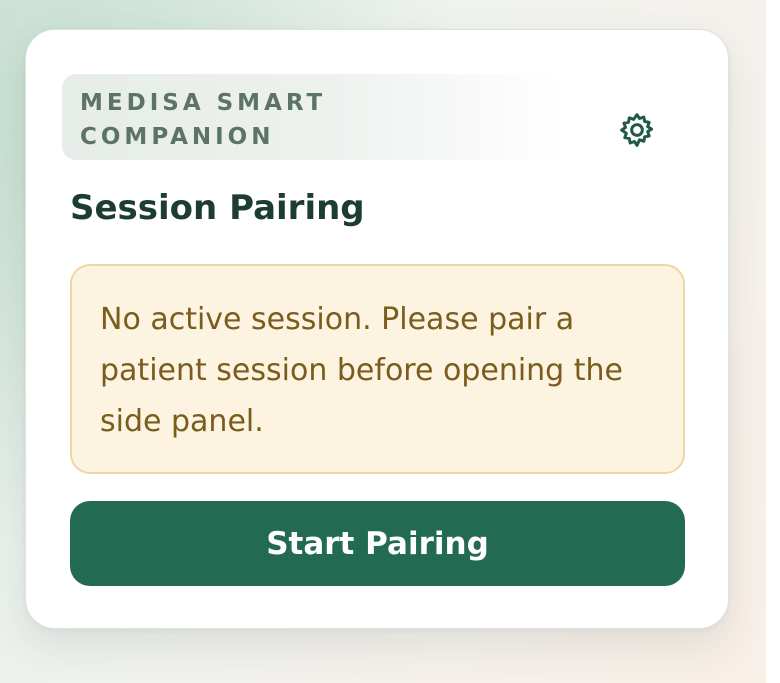  I want to click on start-pairing-button: Start Pairing, so click(377, 543).